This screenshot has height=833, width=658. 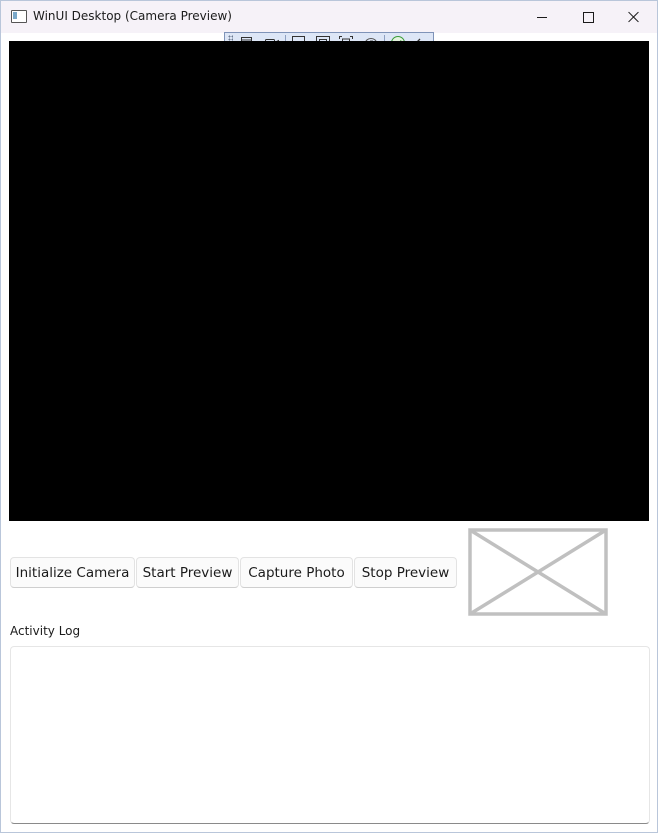 What do you see at coordinates (538, 572) in the screenshot?
I see `captured-photo-placeholder-icon` at bounding box center [538, 572].